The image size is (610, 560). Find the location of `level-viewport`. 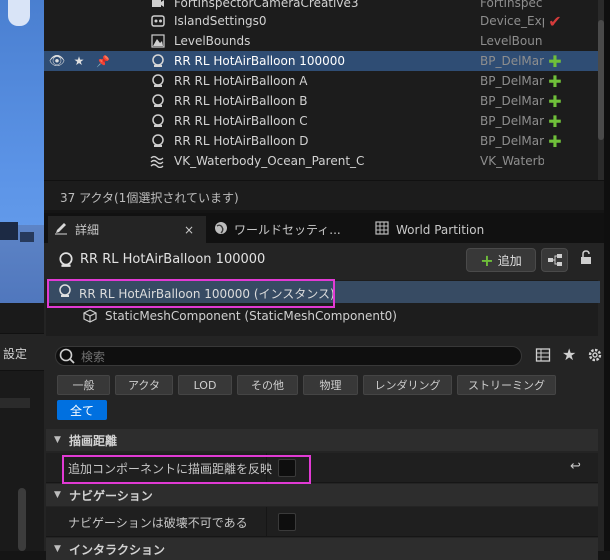

level-viewport is located at coordinates (22, 151).